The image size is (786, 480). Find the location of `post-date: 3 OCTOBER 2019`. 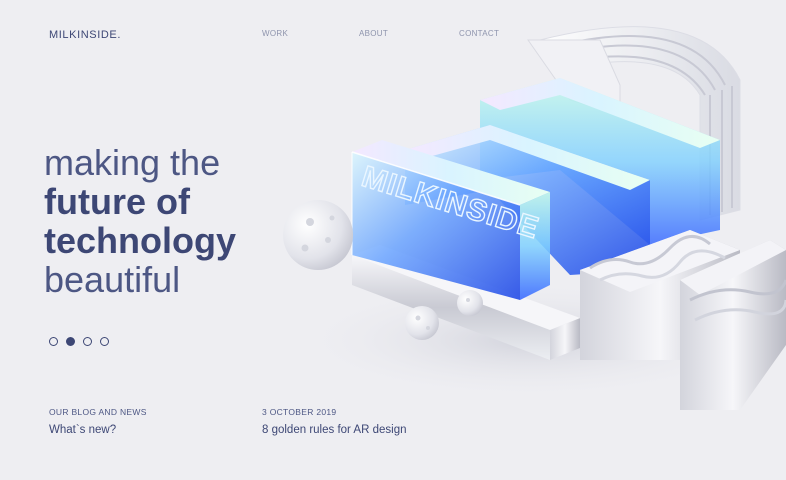

post-date: 3 OCTOBER 2019 is located at coordinates (299, 412).